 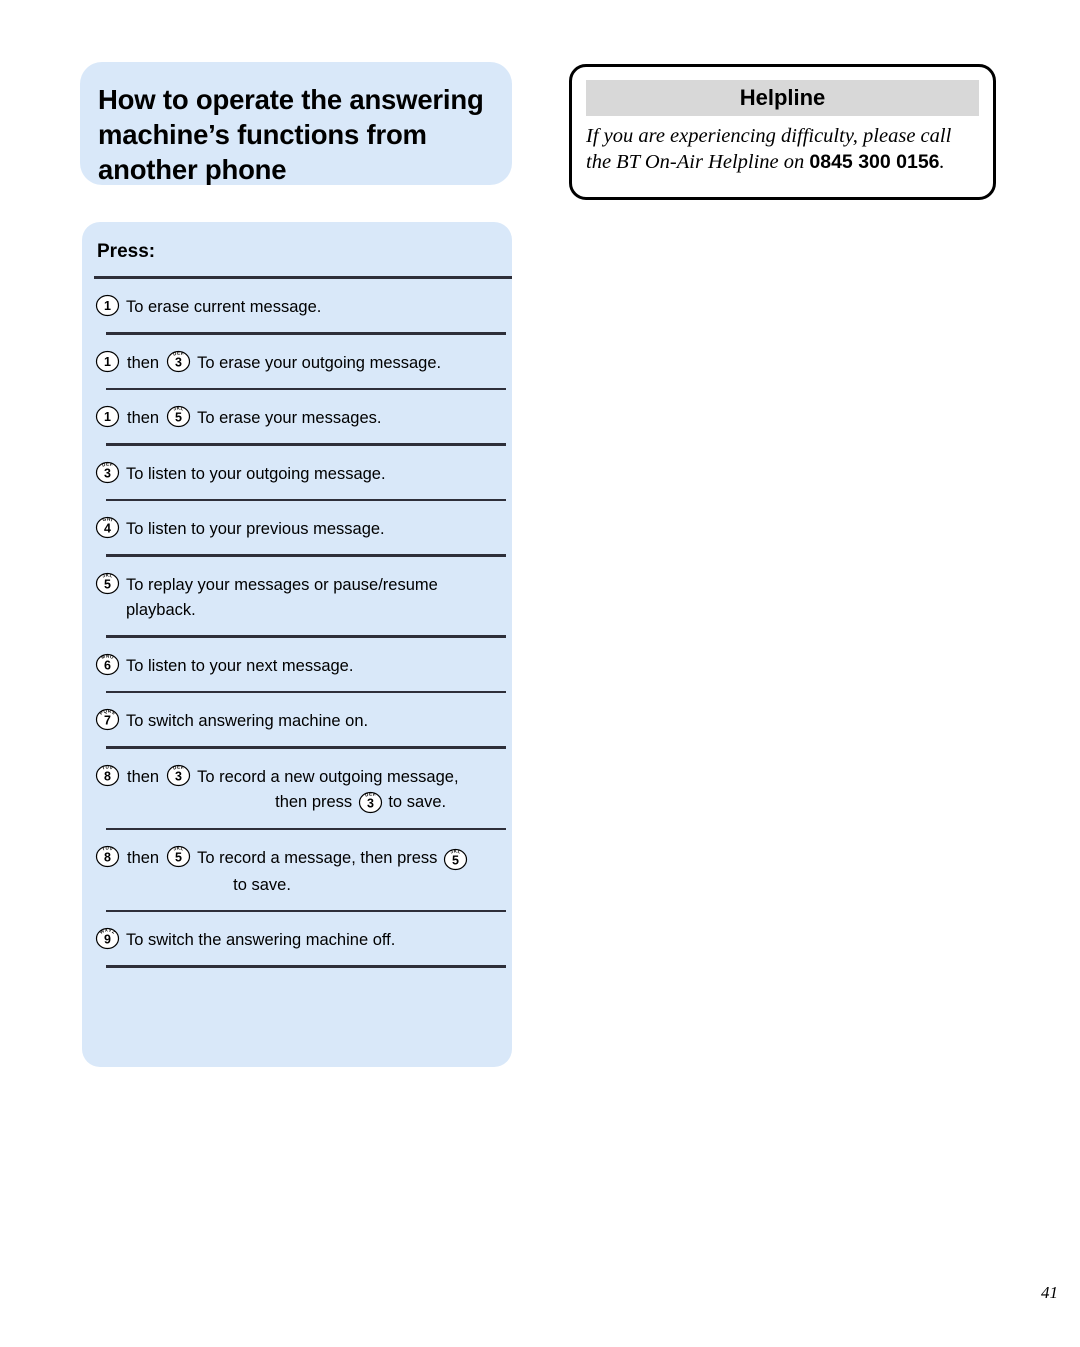 What do you see at coordinates (282, 584) in the screenshot?
I see `press-row-text-line1: To replay your messages or pause/resume` at bounding box center [282, 584].